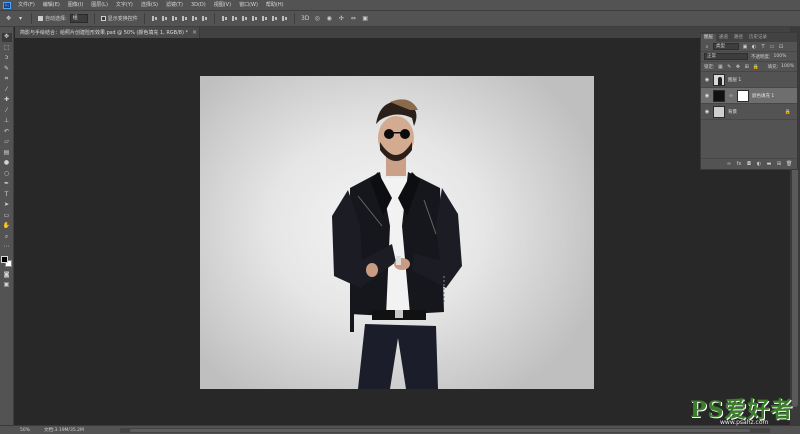 This screenshot has width=800, height=434. I want to click on adjustment-icon: ◐, so click(759, 164).